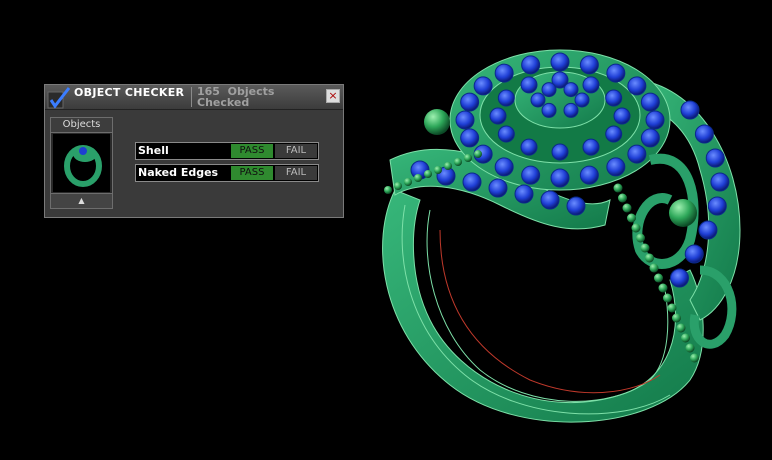 The image size is (772, 460). Describe the element at coordinates (333, 96) in the screenshot. I see `close-button: ×` at that location.